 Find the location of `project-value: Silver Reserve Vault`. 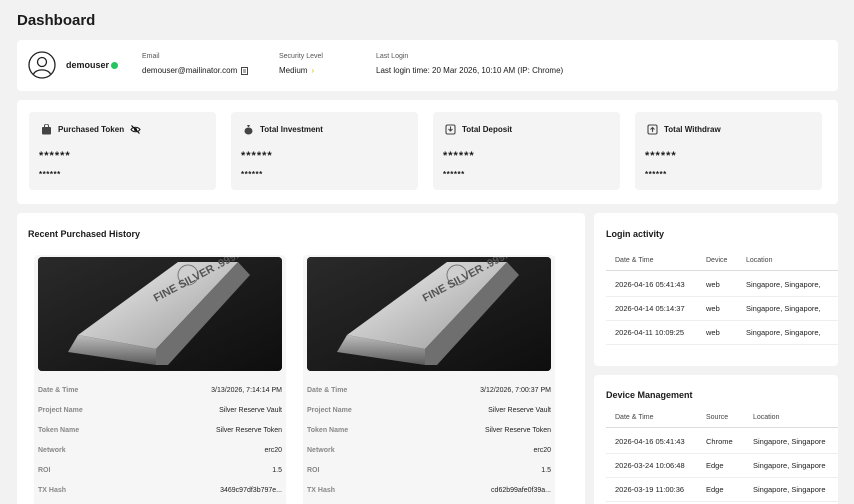

project-value: Silver Reserve Vault is located at coordinates (250, 410).